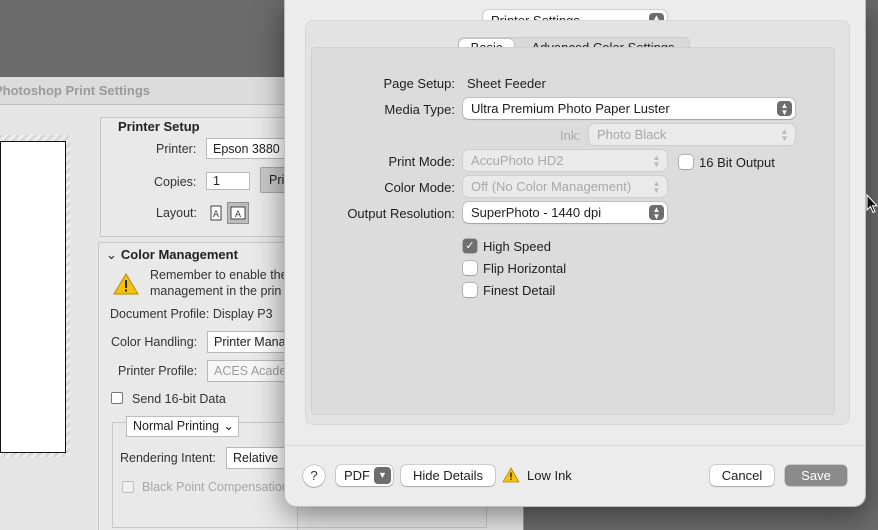 The image size is (878, 530). I want to click on color-mode-label: Color Mode:, so click(419, 187).